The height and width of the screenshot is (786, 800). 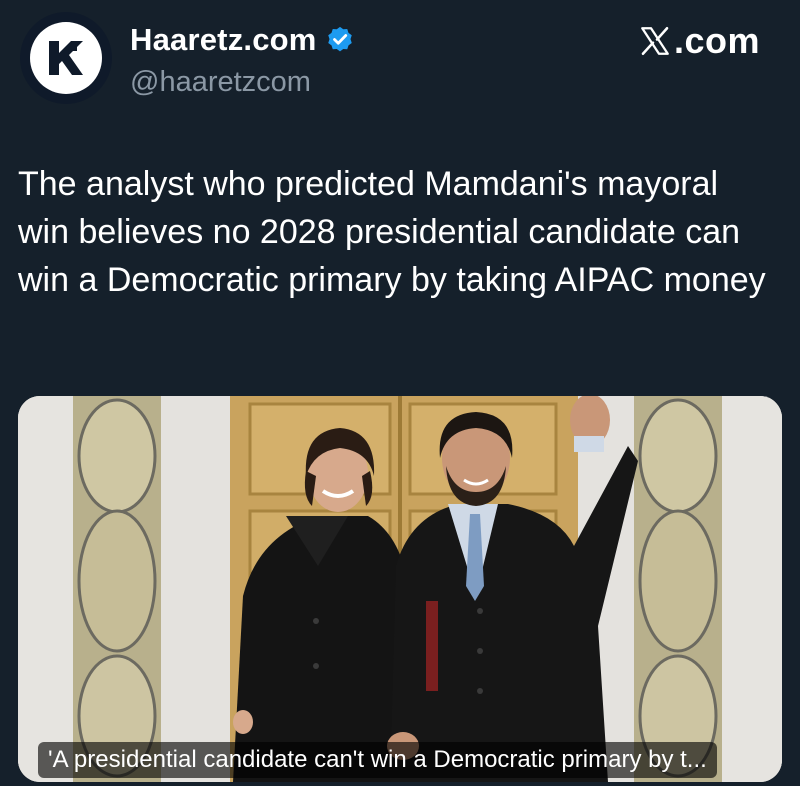 I want to click on display-name: Haaretz.com, so click(x=223, y=40).